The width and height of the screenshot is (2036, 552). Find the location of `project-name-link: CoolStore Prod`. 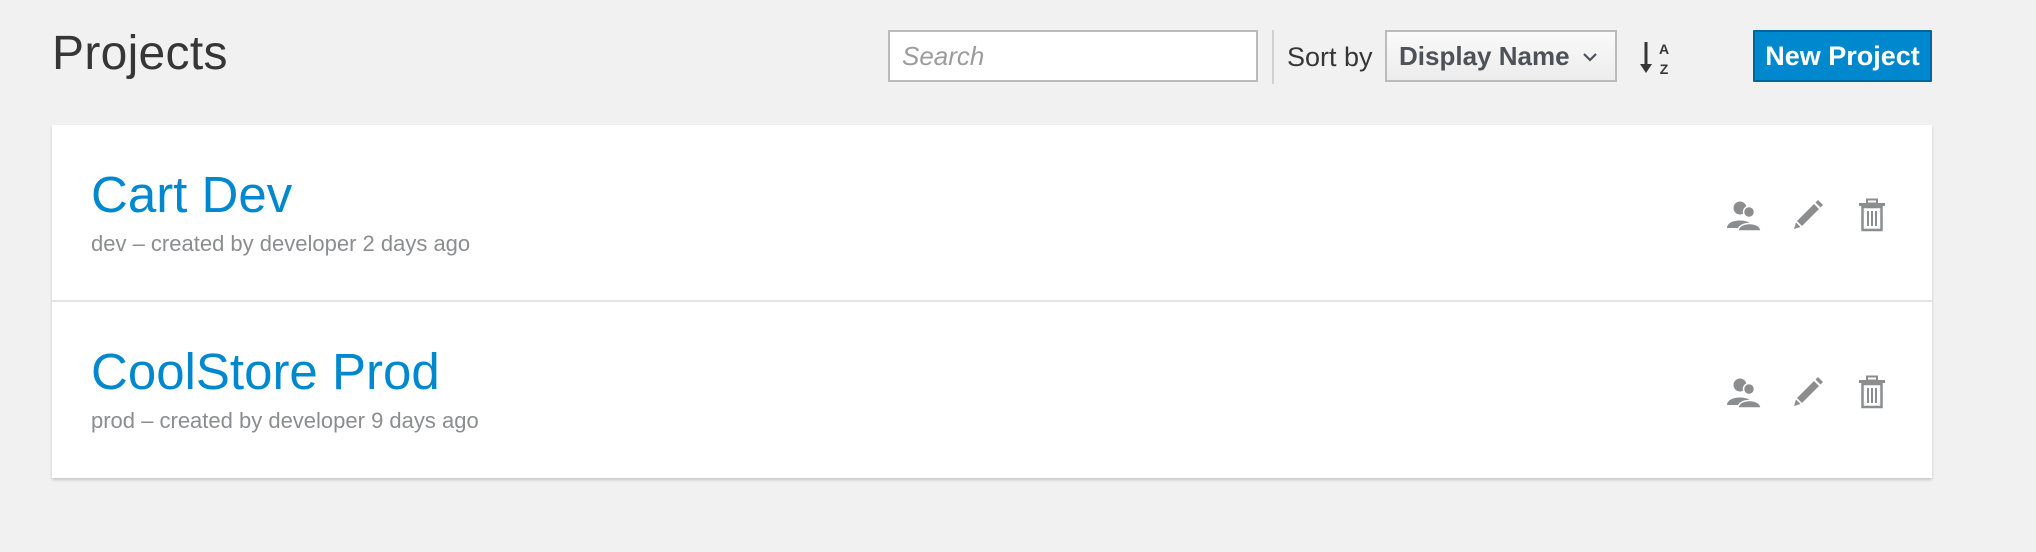

project-name-link: CoolStore Prod is located at coordinates (265, 371).